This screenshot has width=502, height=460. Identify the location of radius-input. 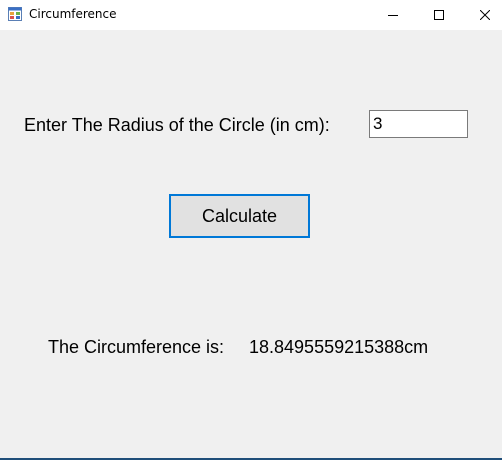
(418, 124).